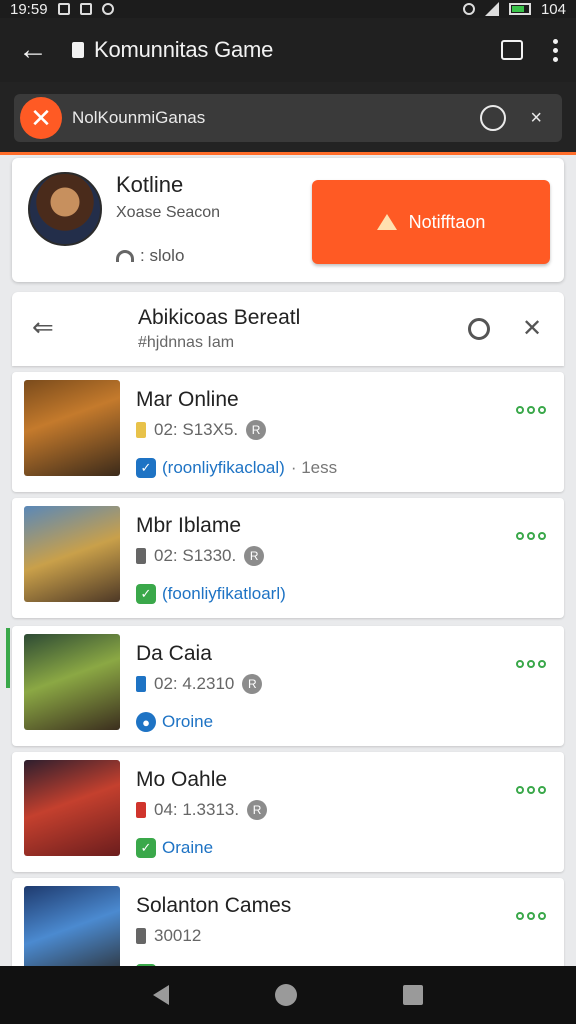 The width and height of the screenshot is (576, 1024). I want to click on game-meta: 30012, so click(168, 936).